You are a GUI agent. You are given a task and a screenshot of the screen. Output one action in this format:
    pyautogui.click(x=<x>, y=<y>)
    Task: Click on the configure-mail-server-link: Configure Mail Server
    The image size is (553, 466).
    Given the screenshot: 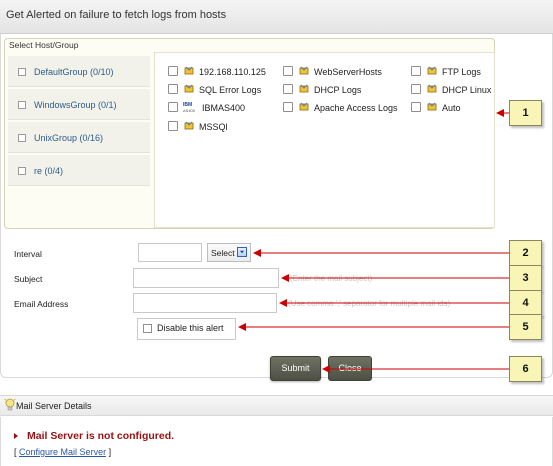 What is the action you would take?
    pyautogui.click(x=62, y=452)
    